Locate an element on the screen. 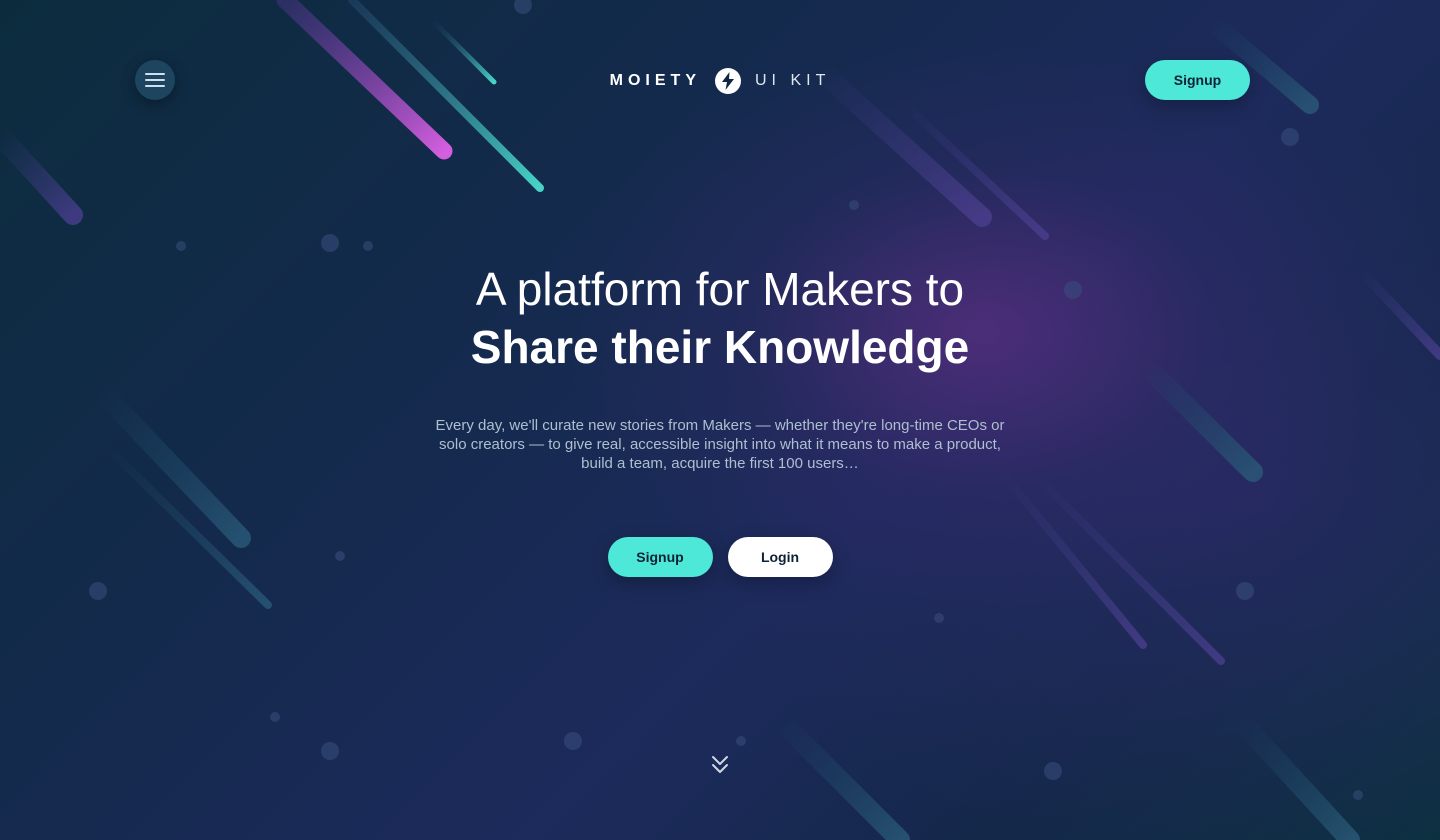 The height and width of the screenshot is (840, 1440). scroll-down-button is located at coordinates (720, 765).